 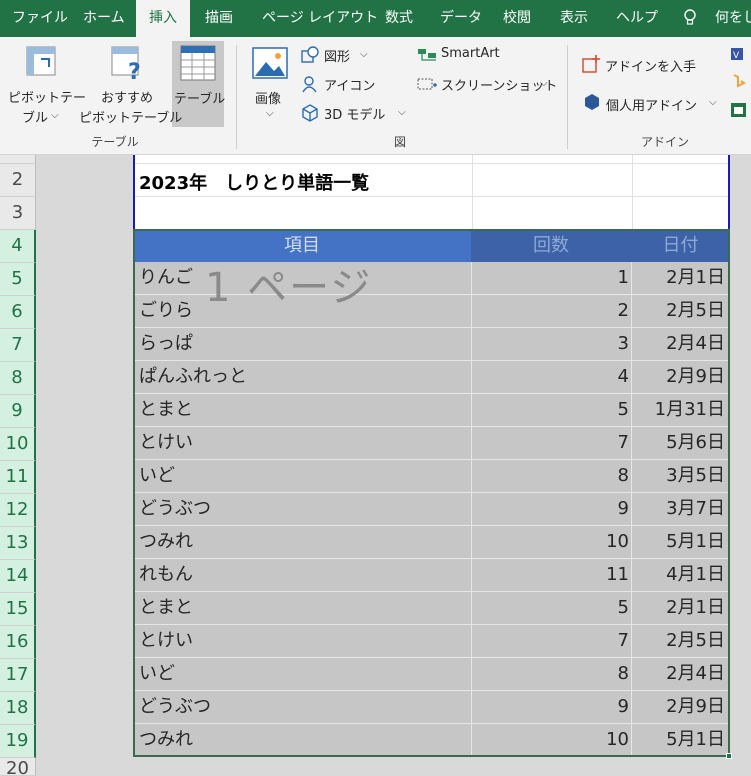 I want to click on icons-label: アイコン, so click(x=349, y=84).